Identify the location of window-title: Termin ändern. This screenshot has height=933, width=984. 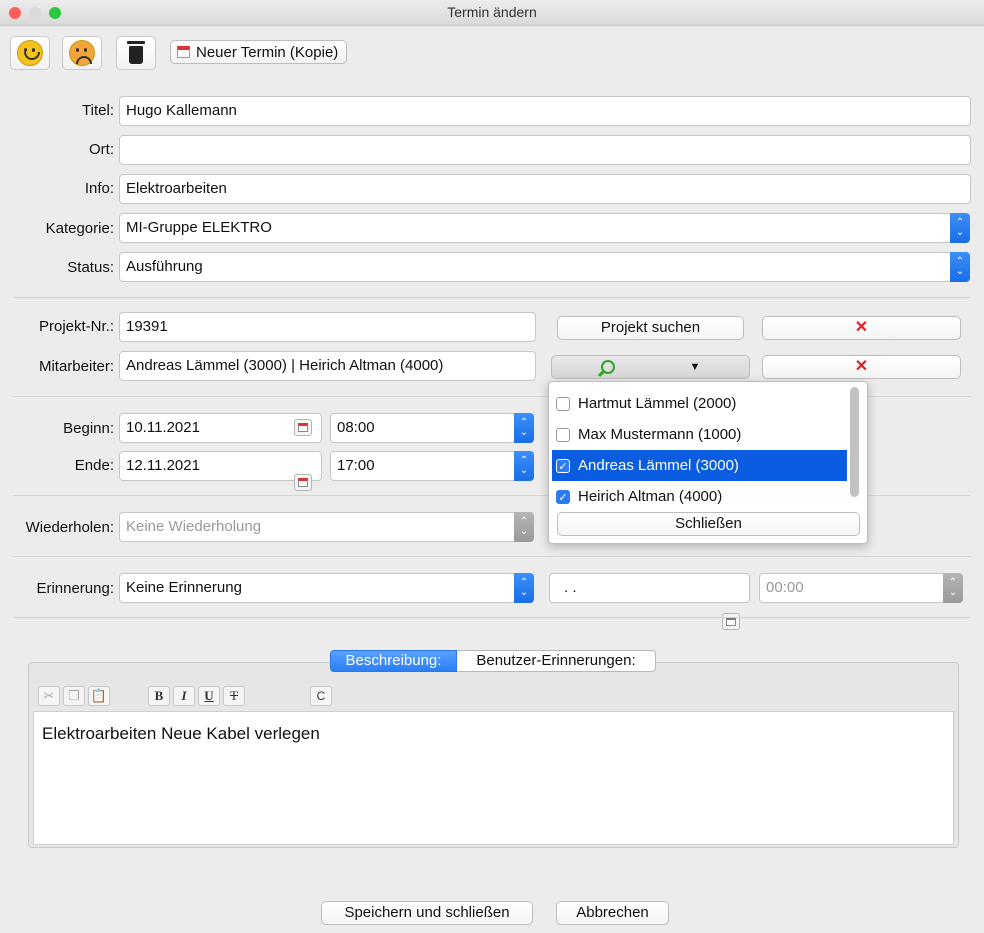
(492, 12).